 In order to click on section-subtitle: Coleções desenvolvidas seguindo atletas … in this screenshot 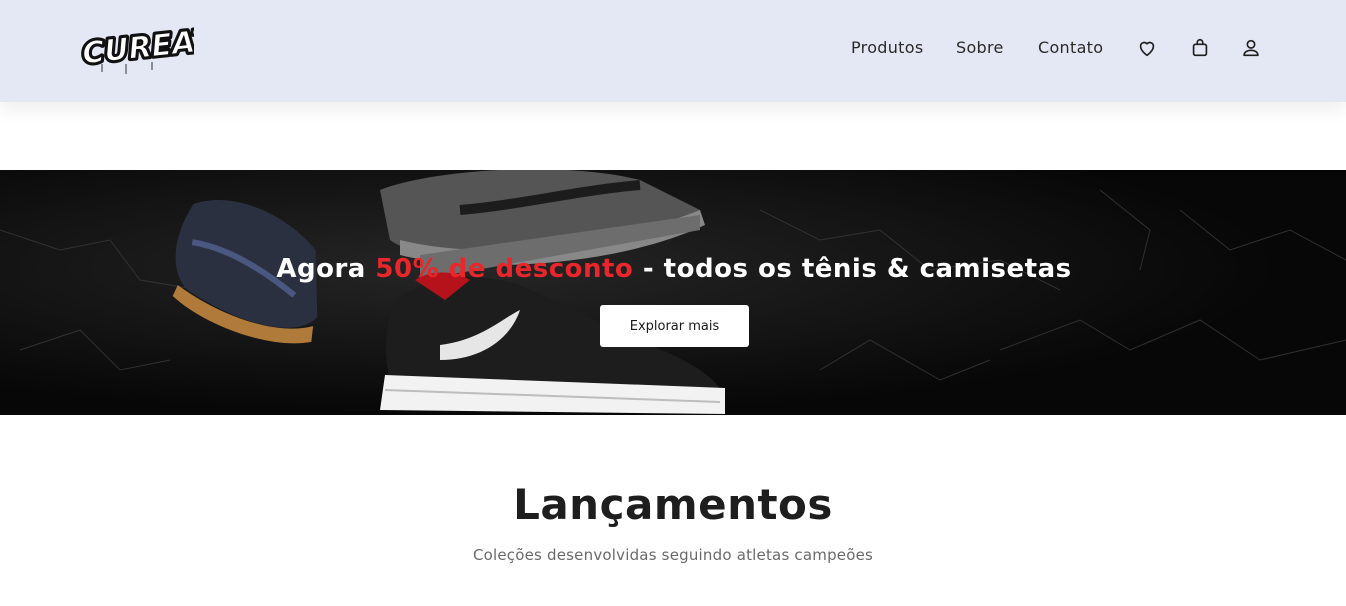, I will do `click(673, 555)`.